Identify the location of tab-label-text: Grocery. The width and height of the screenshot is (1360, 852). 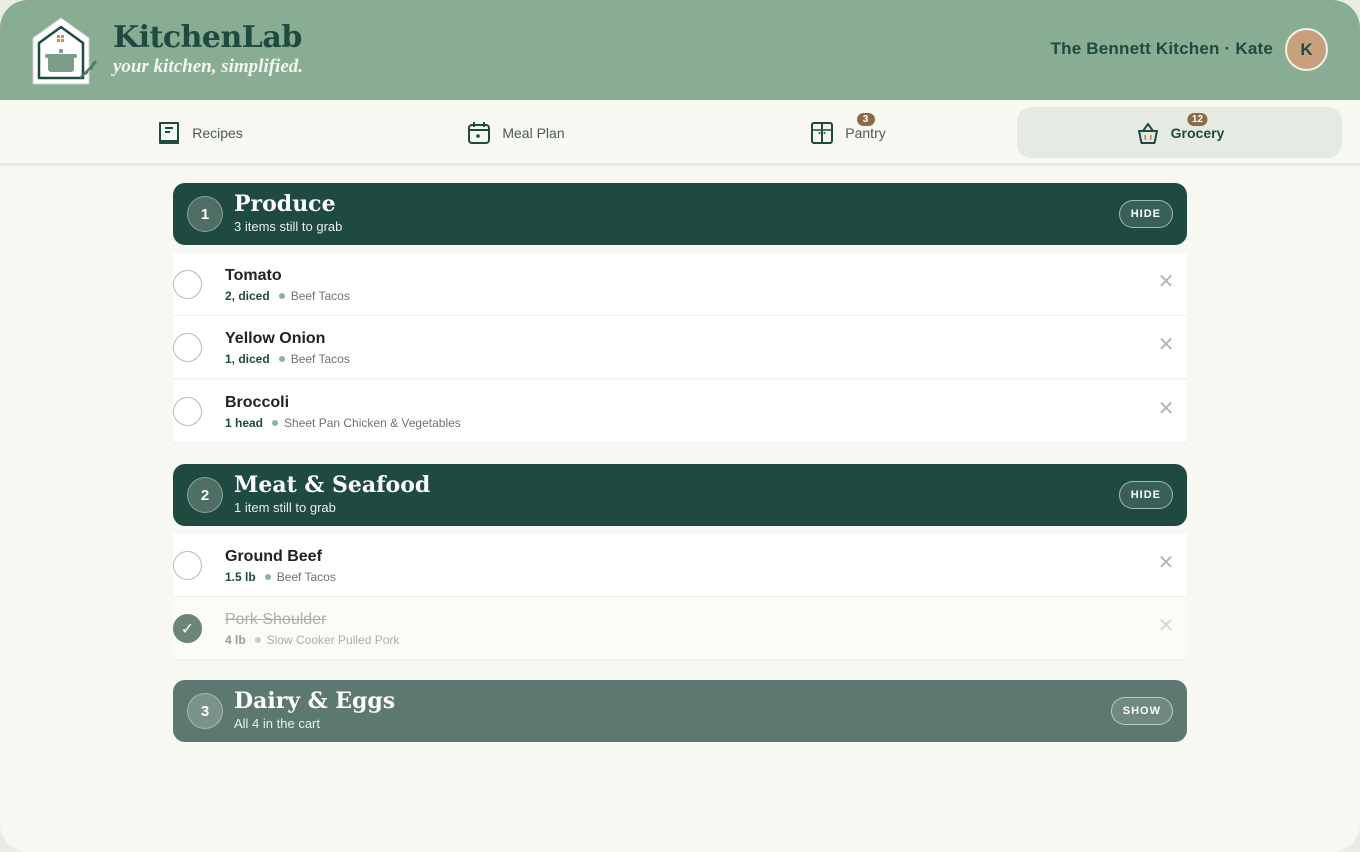
(1197, 132).